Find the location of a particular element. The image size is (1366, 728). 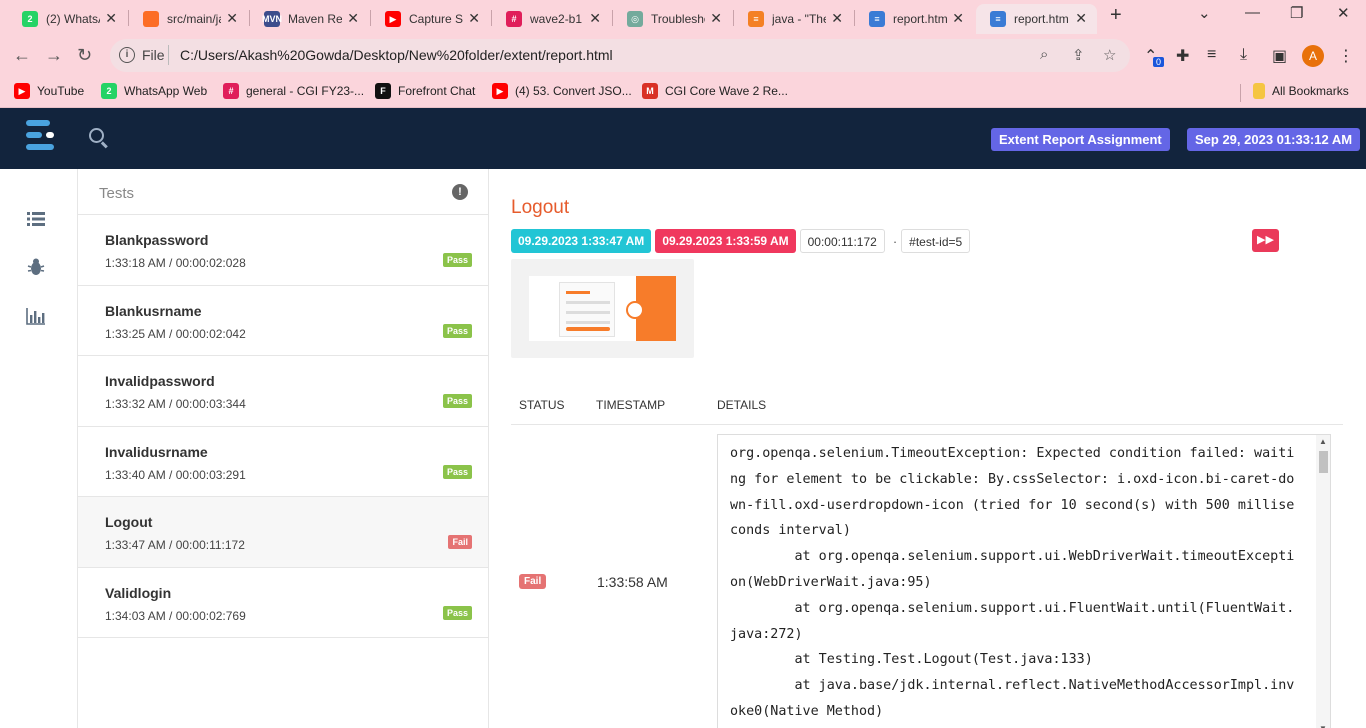

log-timestamp: 1:33:58 AM is located at coordinates (632, 582).